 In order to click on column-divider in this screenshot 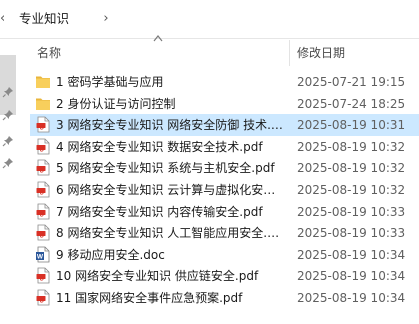, I will do `click(289, 53)`.